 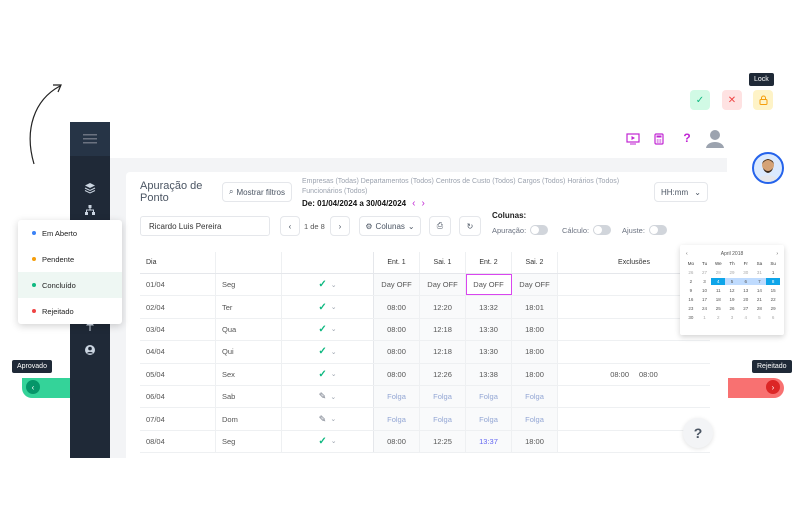 I want to click on calendar-day: 26, so click(x=691, y=272).